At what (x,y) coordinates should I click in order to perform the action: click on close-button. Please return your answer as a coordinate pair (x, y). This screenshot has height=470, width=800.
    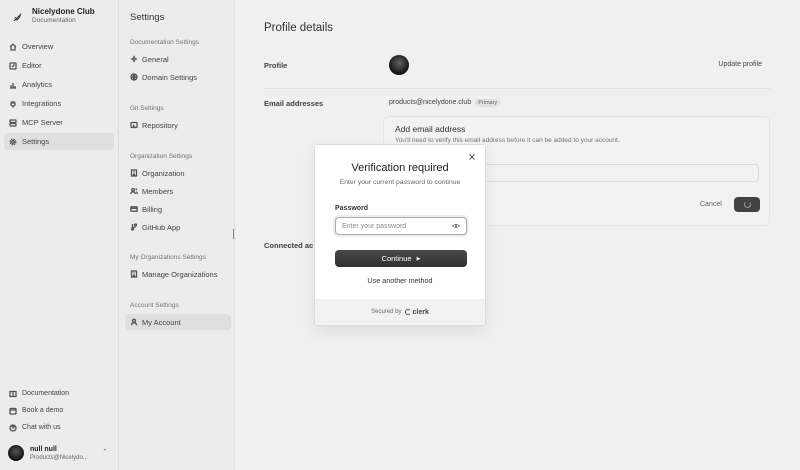
    Looking at the image, I should click on (472, 157).